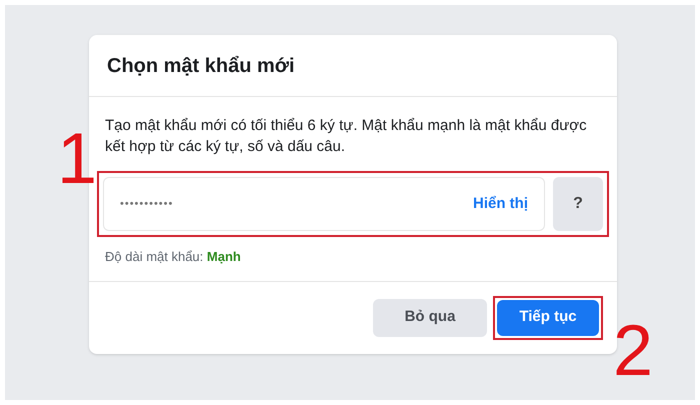 This screenshot has width=700, height=405. Describe the element at coordinates (77, 159) in the screenshot. I see `step-number: 1` at that location.